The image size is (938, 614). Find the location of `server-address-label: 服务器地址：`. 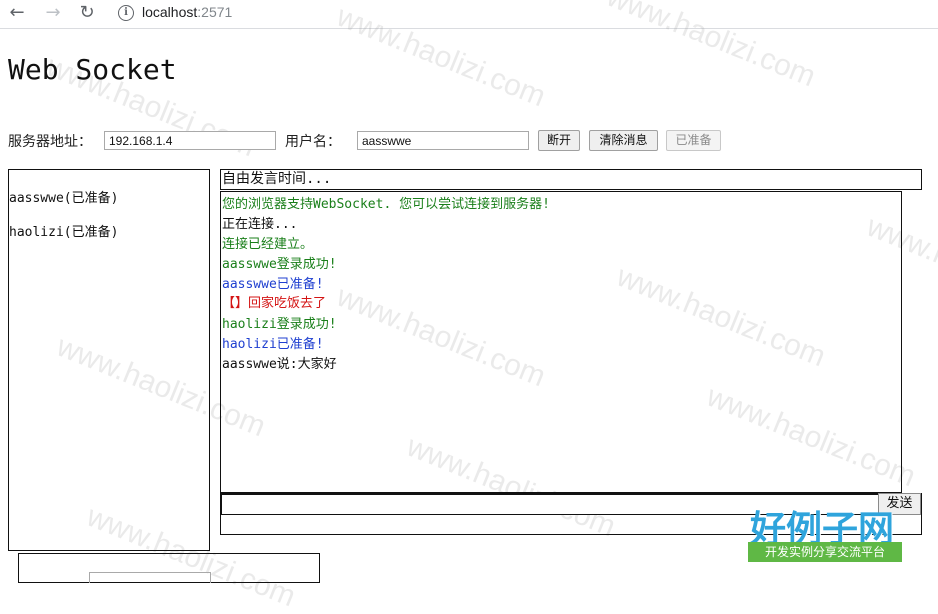

server-address-label: 服务器地址： is located at coordinates (50, 142).